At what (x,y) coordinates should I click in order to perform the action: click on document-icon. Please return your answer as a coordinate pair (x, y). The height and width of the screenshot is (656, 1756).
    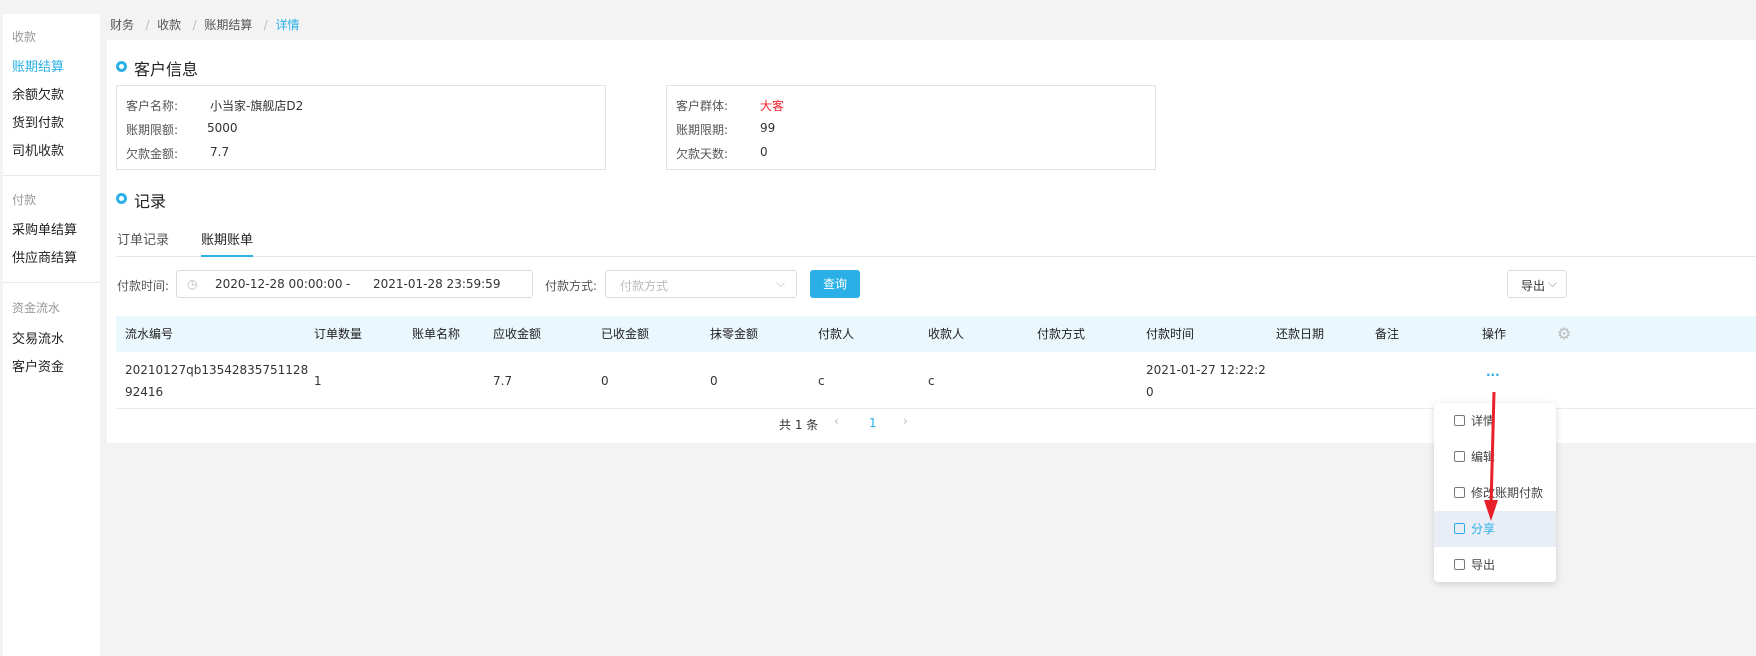
    Looking at the image, I should click on (1459, 420).